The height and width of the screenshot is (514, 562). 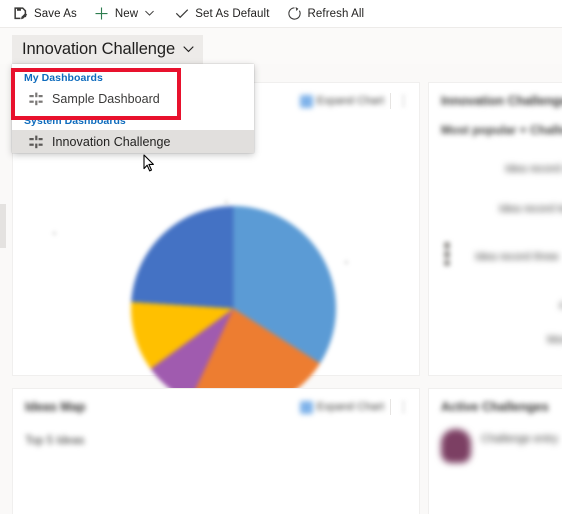 What do you see at coordinates (99, 49) in the screenshot?
I see `dashboard-selector-label: Innovation Challenge` at bounding box center [99, 49].